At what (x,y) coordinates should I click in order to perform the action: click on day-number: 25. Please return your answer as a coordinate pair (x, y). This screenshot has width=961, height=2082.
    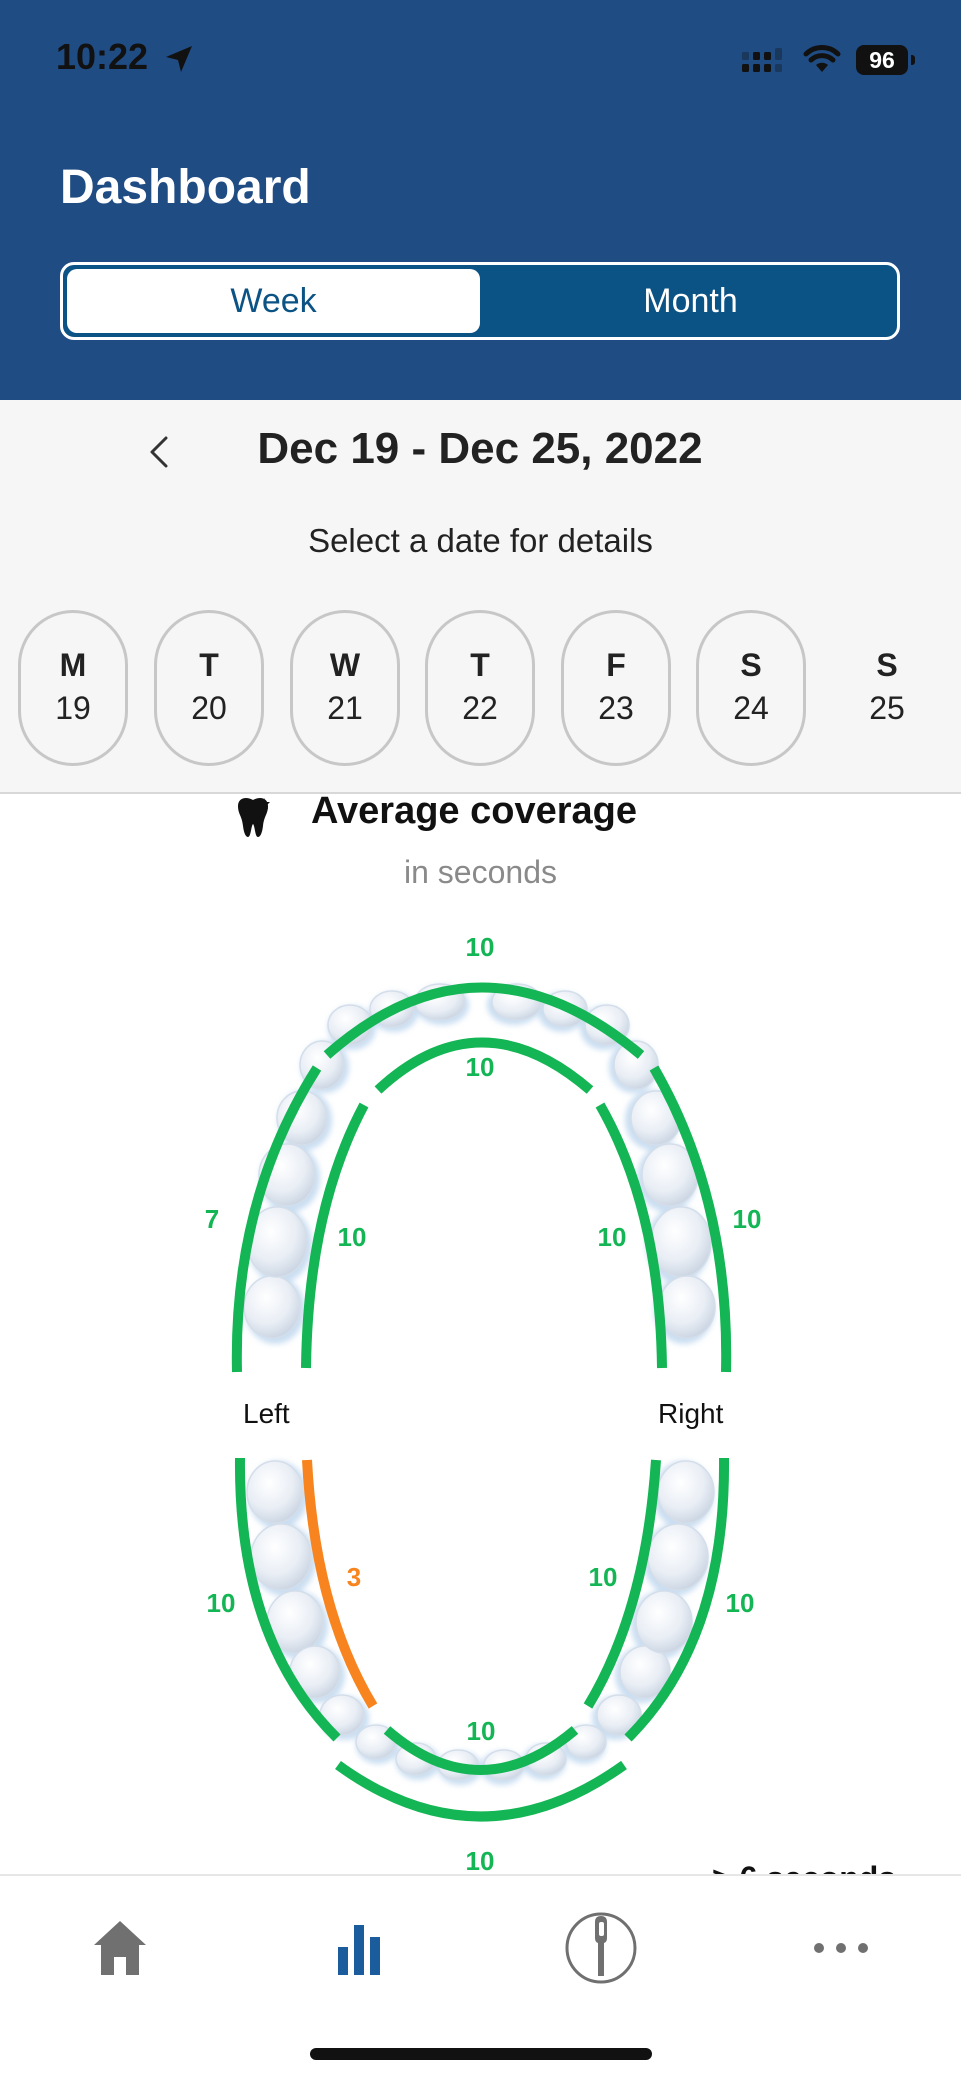
    Looking at the image, I should click on (887, 708).